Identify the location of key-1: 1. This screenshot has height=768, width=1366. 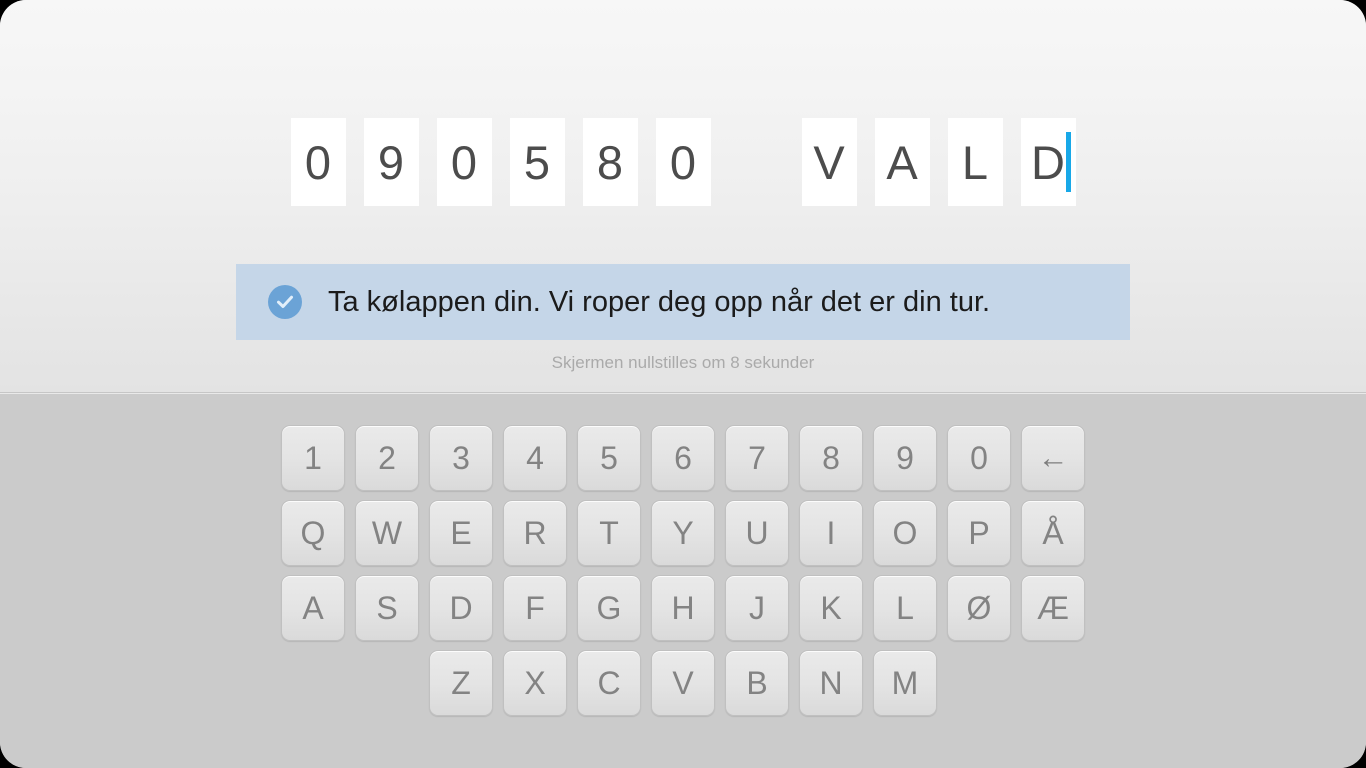
(313, 458).